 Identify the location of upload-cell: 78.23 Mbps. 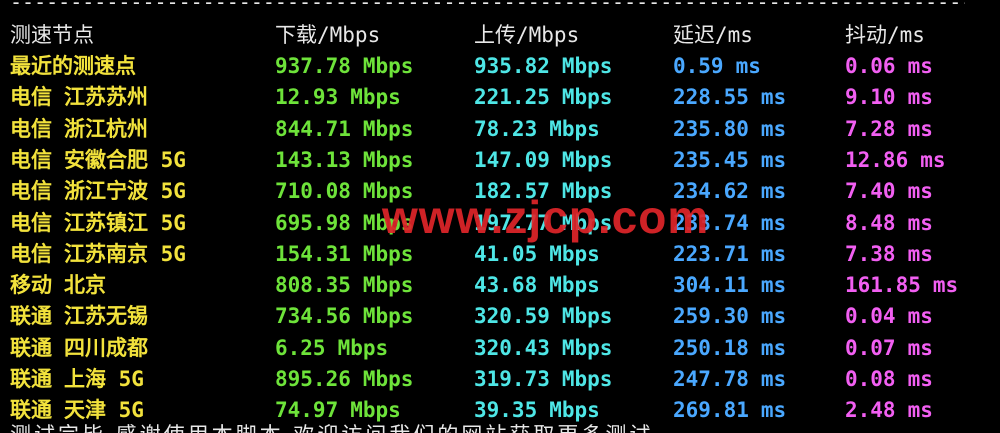
(537, 129).